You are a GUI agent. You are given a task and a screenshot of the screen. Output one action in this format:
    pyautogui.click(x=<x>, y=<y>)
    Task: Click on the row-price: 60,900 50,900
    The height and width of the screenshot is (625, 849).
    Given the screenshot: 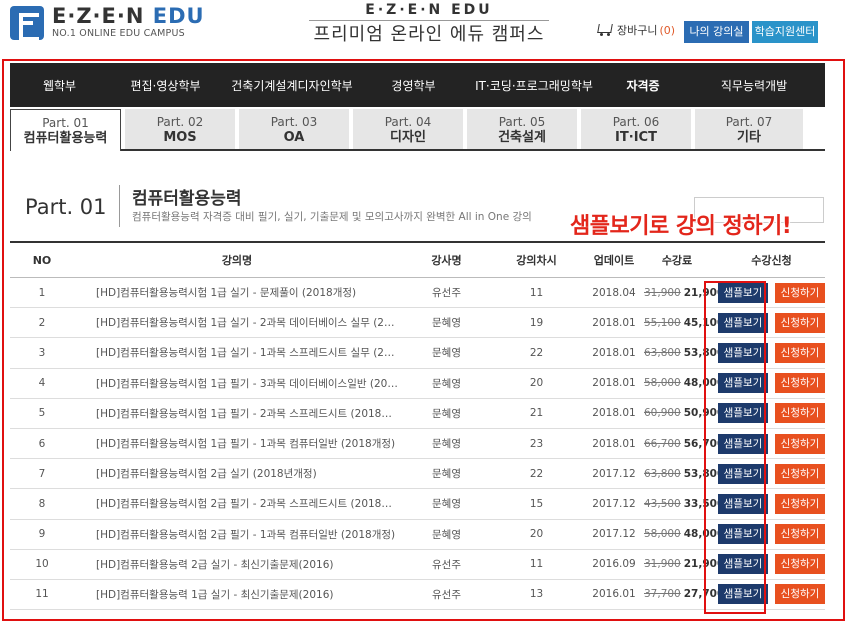 What is the action you would take?
    pyautogui.click(x=684, y=413)
    